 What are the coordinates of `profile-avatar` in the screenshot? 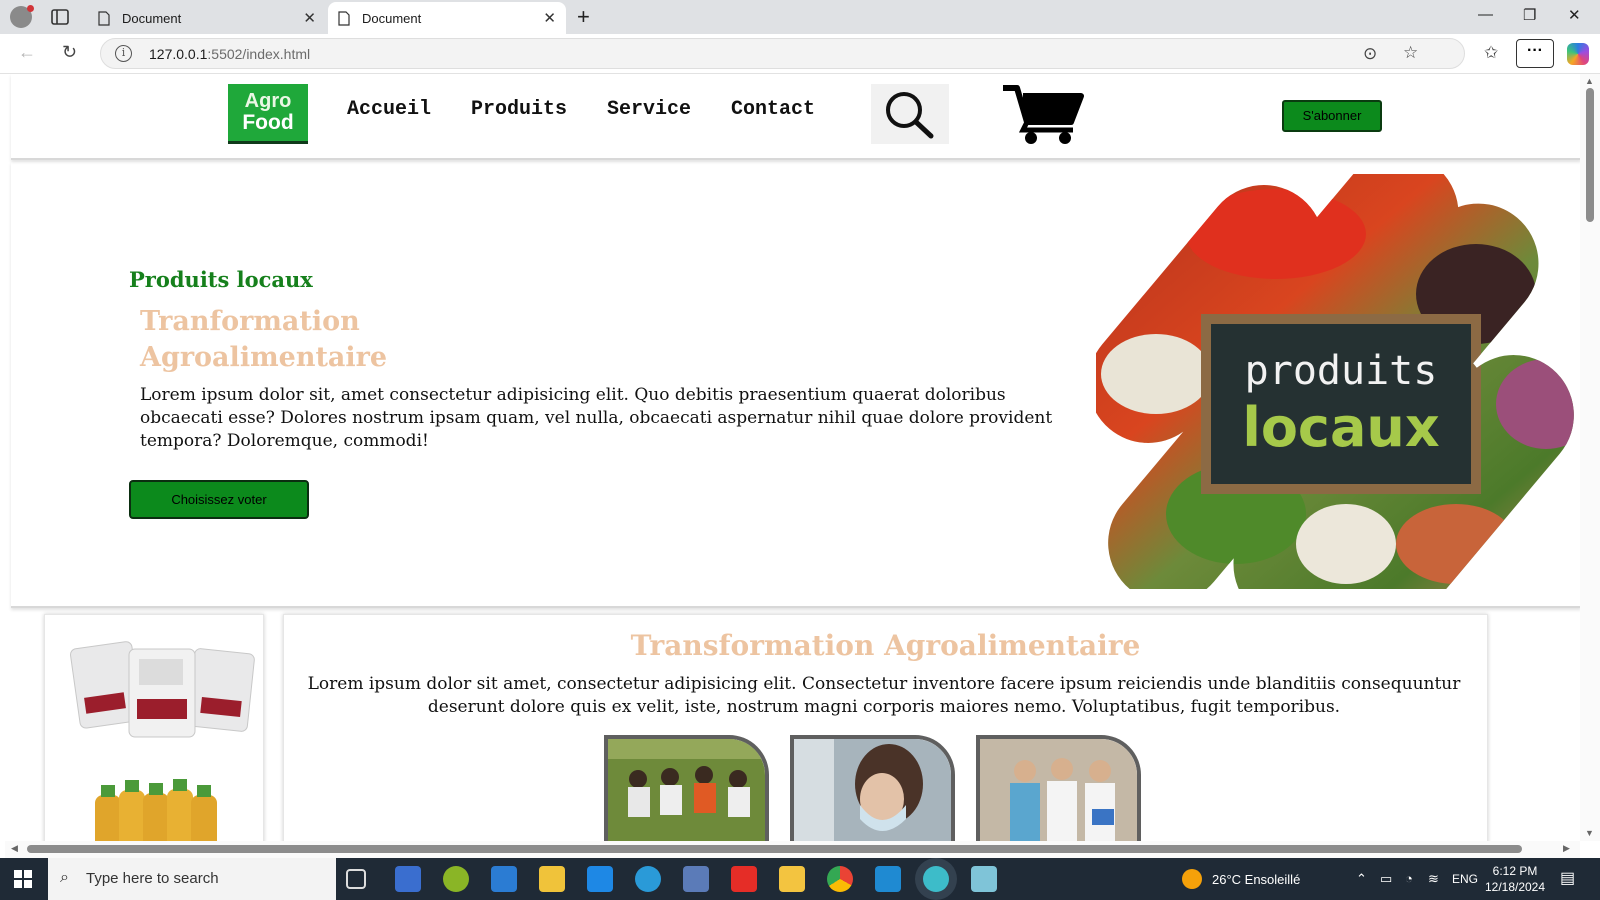 It's located at (22, 16).